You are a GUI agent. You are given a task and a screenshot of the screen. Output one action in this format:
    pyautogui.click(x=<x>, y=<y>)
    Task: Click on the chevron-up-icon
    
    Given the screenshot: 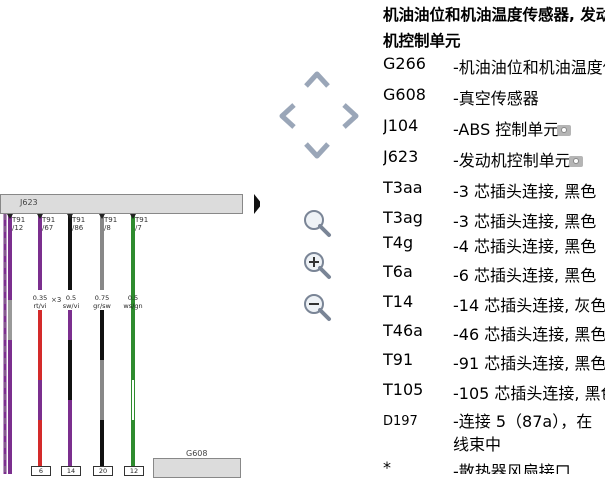 What is the action you would take?
    pyautogui.click(x=317, y=79)
    